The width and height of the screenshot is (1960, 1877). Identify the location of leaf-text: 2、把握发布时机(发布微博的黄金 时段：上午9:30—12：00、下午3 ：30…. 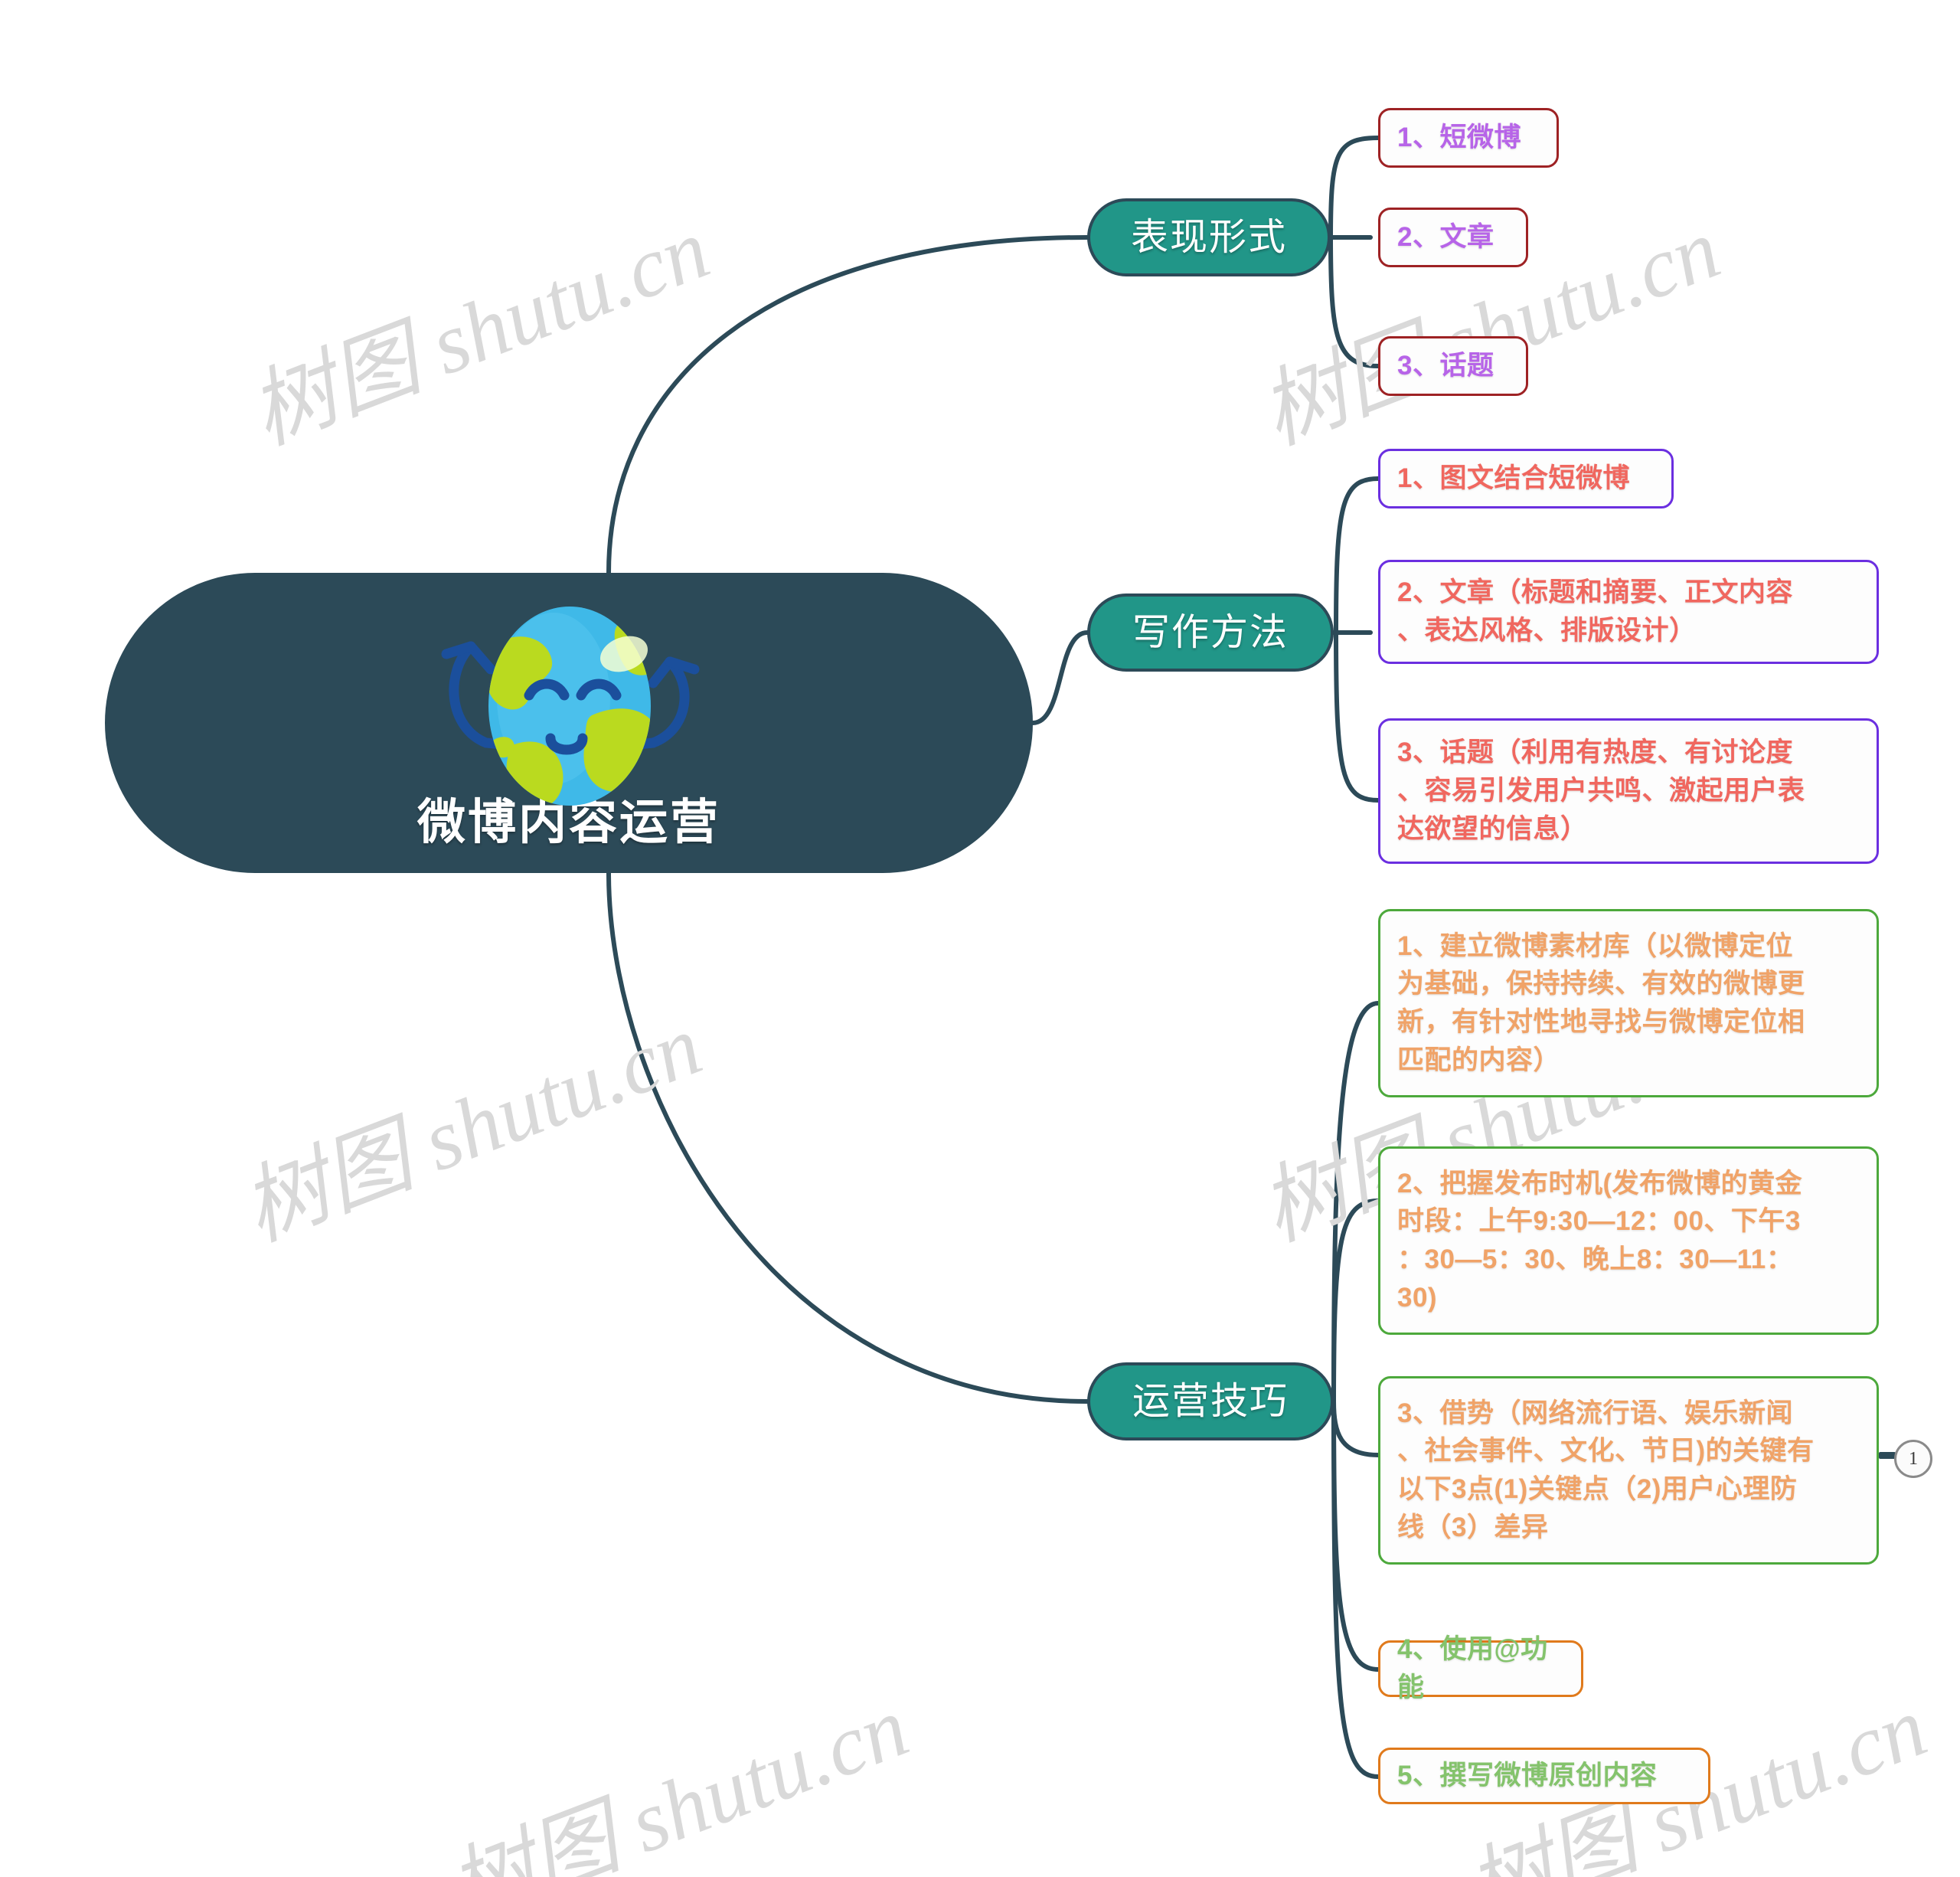
(1600, 1240).